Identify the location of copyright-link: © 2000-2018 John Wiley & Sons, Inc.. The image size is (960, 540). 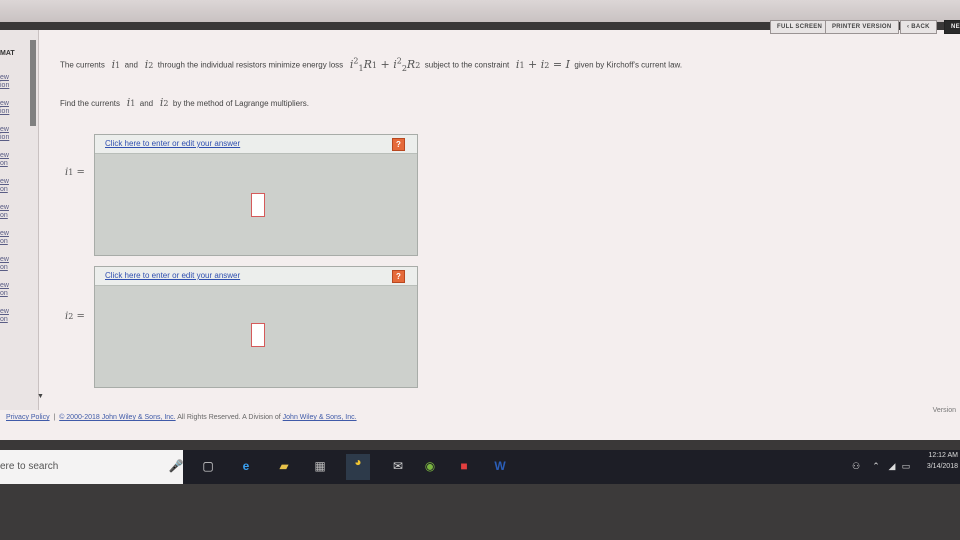
(117, 417).